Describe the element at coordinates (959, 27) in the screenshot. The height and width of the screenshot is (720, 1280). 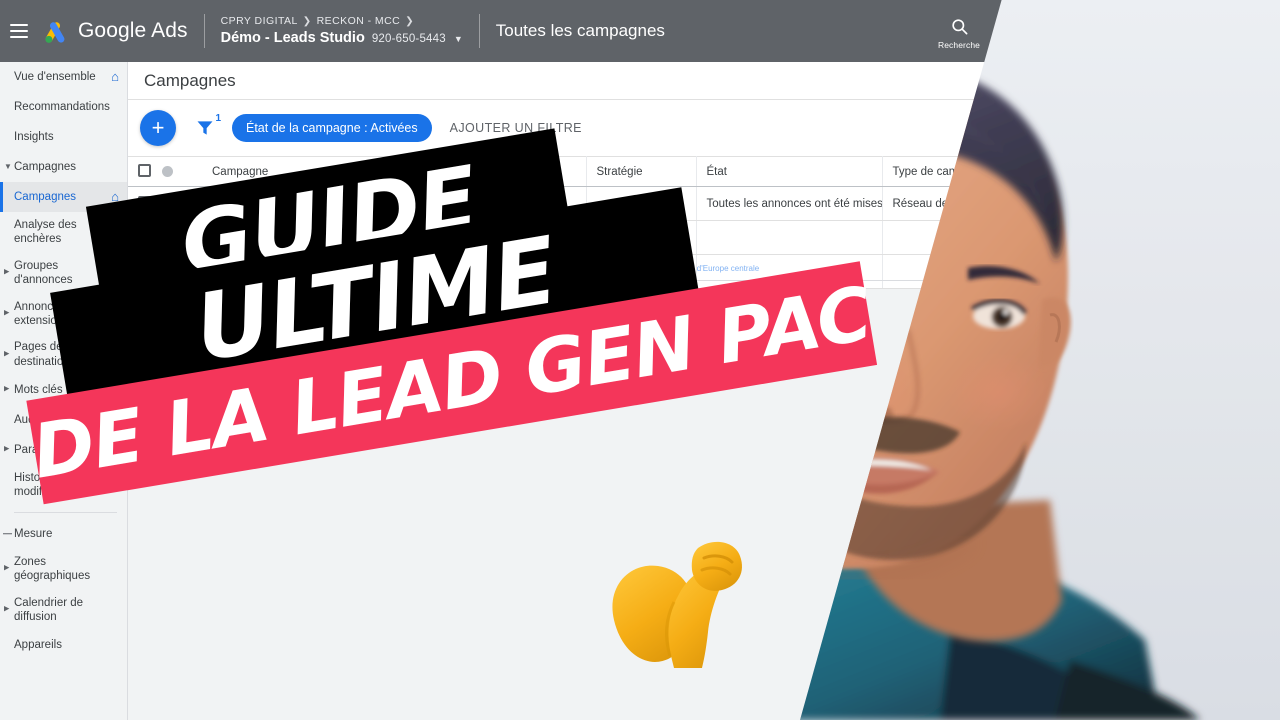
I see `search-icon` at that location.